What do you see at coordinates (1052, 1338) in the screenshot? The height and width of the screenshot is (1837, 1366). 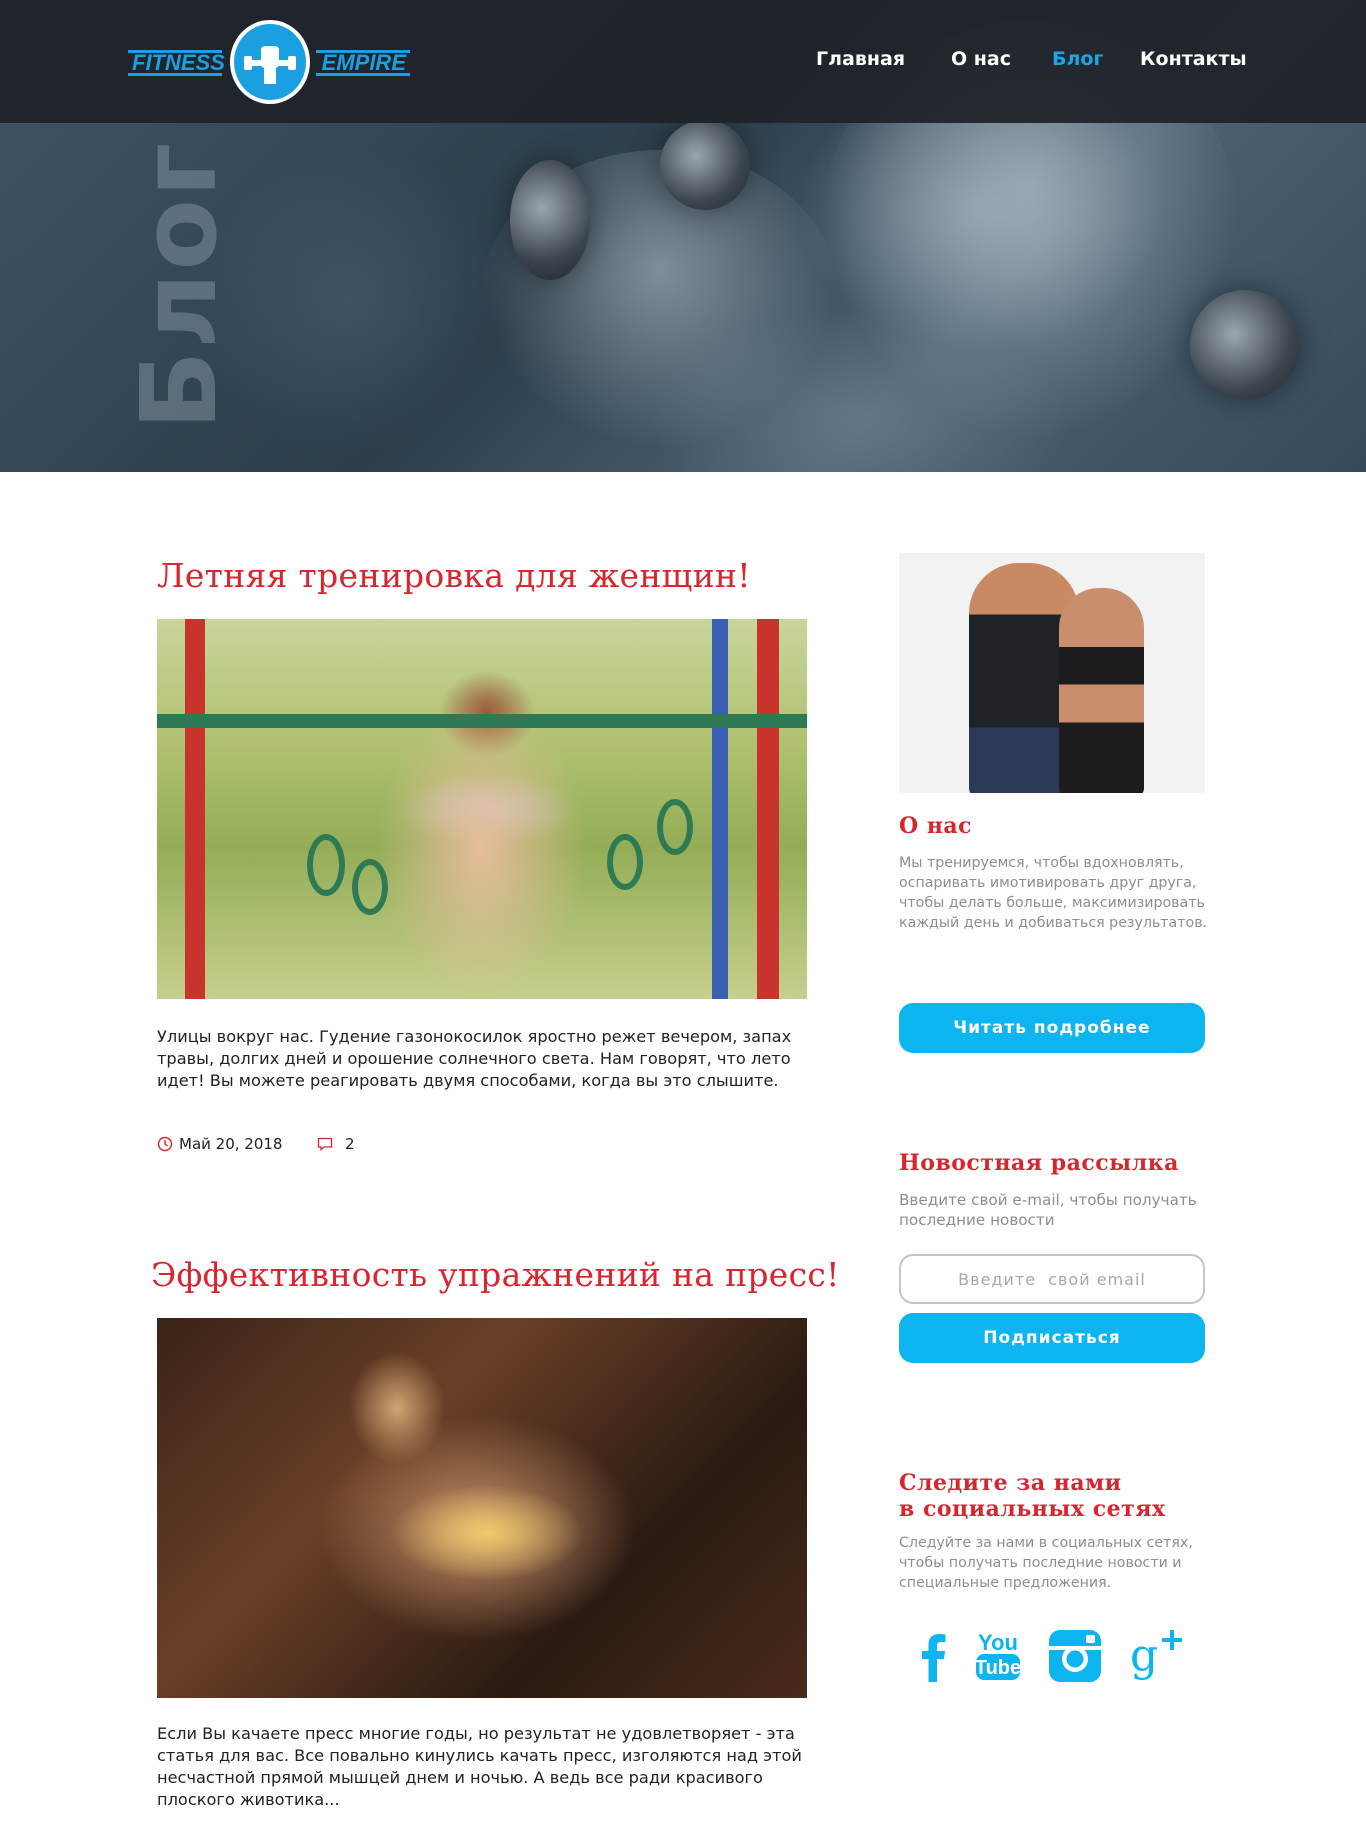 I see `subscribe-button: Подписаться` at bounding box center [1052, 1338].